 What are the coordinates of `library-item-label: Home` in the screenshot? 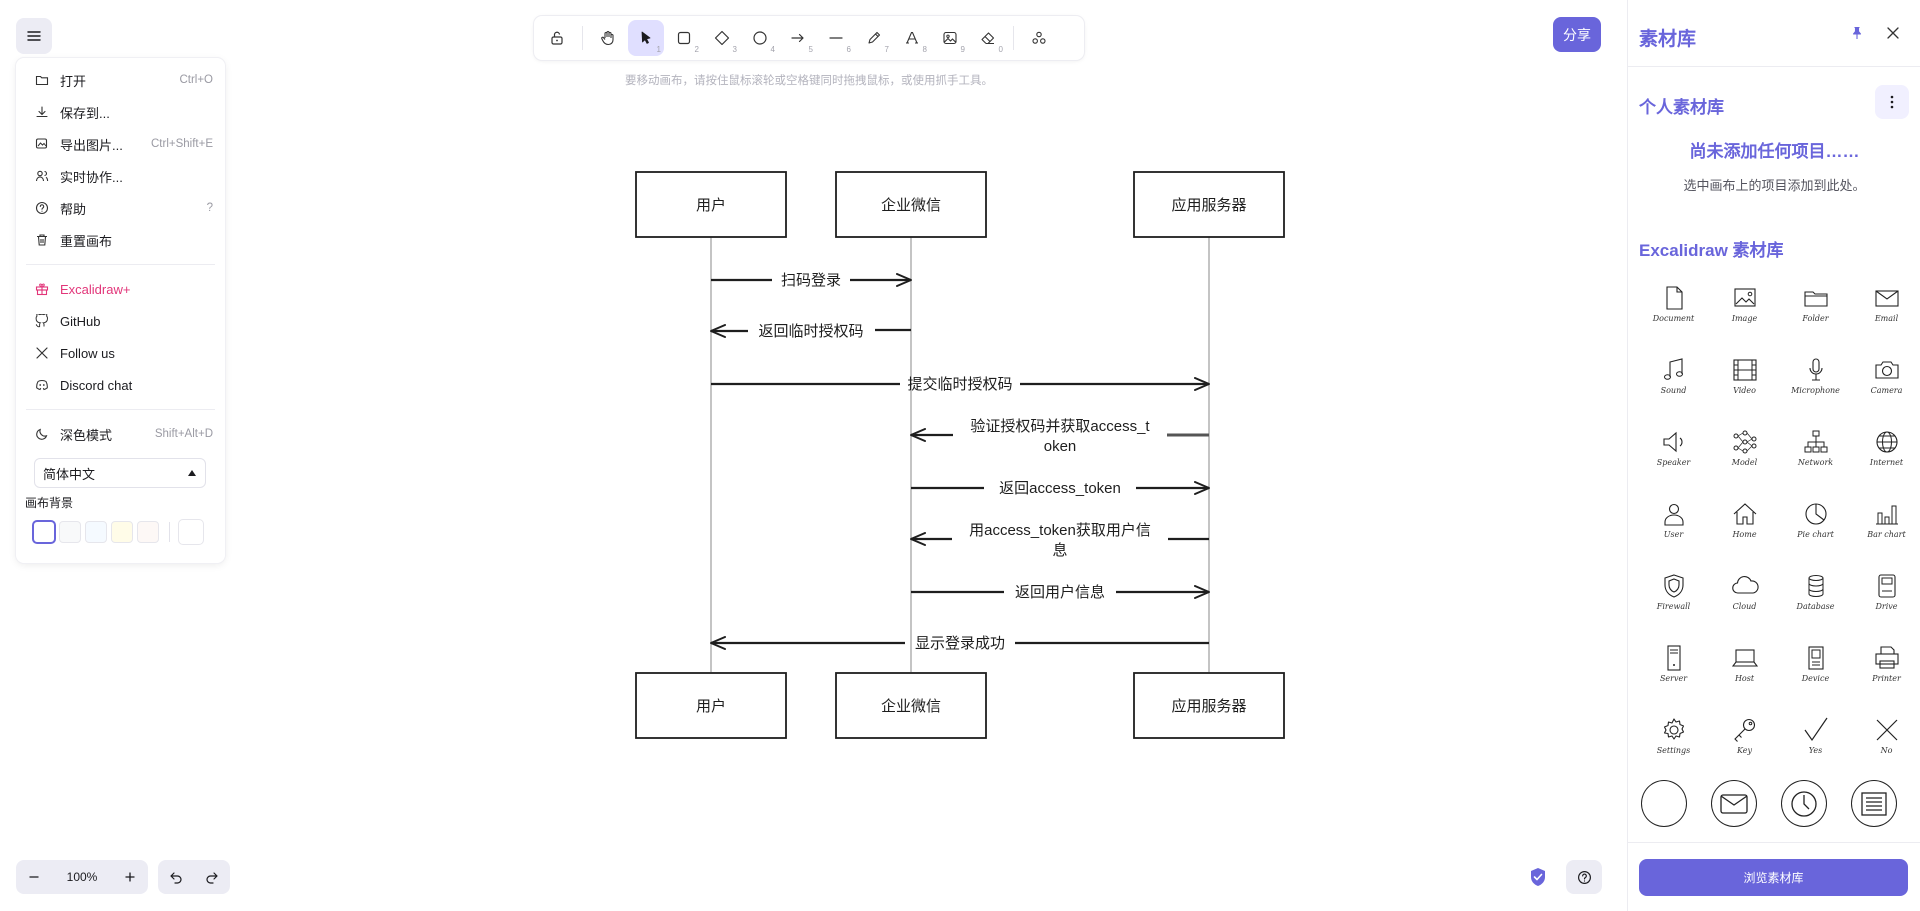 It's located at (1744, 534).